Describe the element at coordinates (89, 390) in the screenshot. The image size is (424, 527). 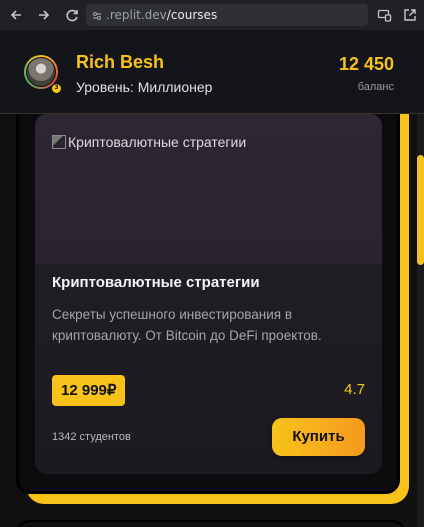
I see `price-badge: 12 999₽` at that location.